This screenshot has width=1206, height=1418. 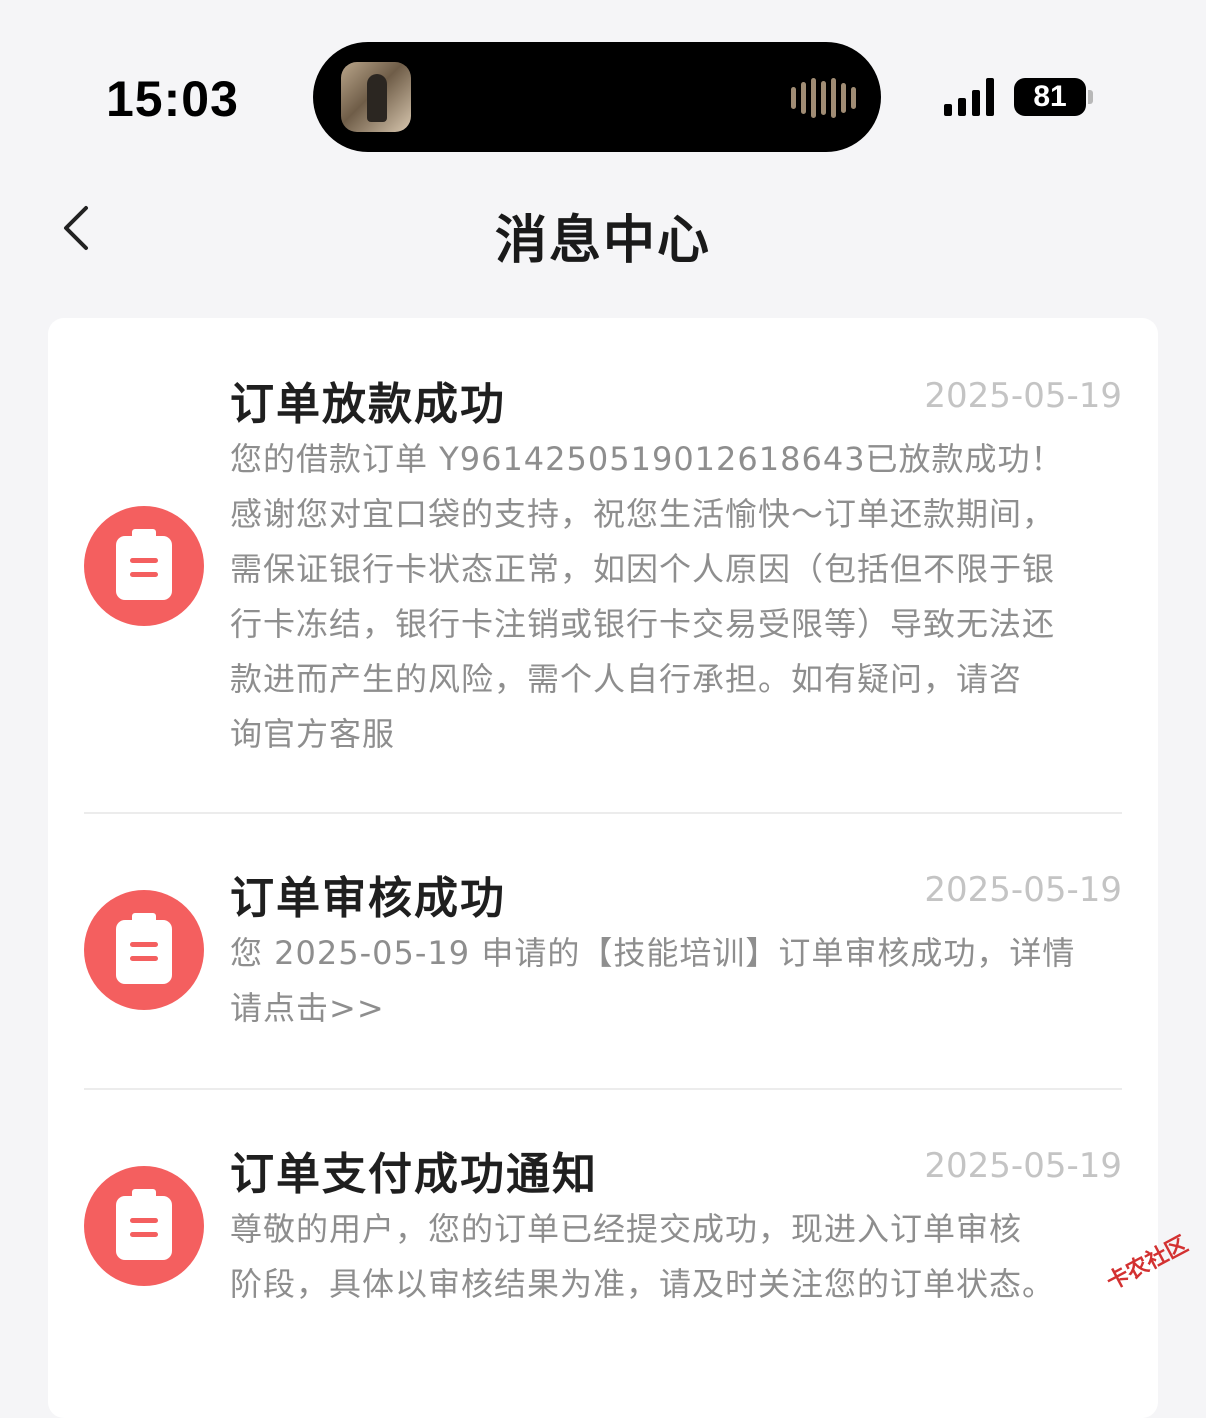 What do you see at coordinates (368, 404) in the screenshot?
I see `message-title: 订单放款成功` at bounding box center [368, 404].